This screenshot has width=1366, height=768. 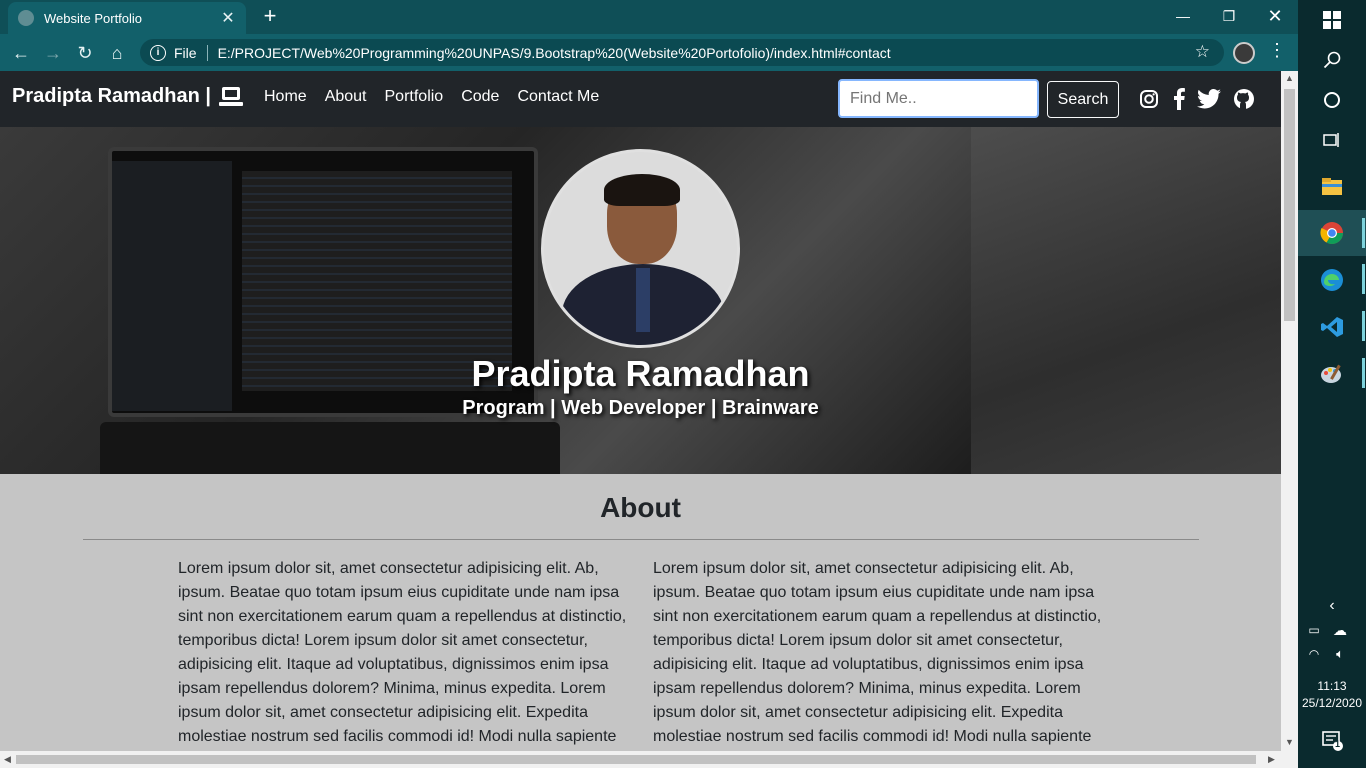 I want to click on star-icon: ☆, so click(x=1202, y=52).